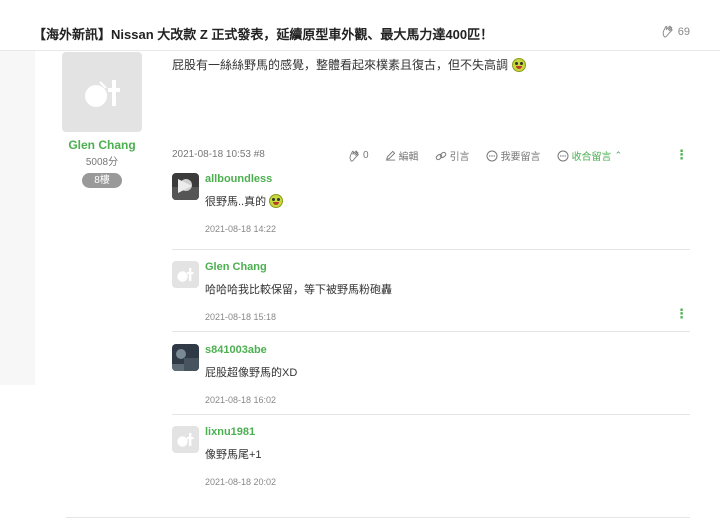  What do you see at coordinates (618, 155) in the screenshot?
I see `chevron-up-icon: ⌃` at bounding box center [618, 155].